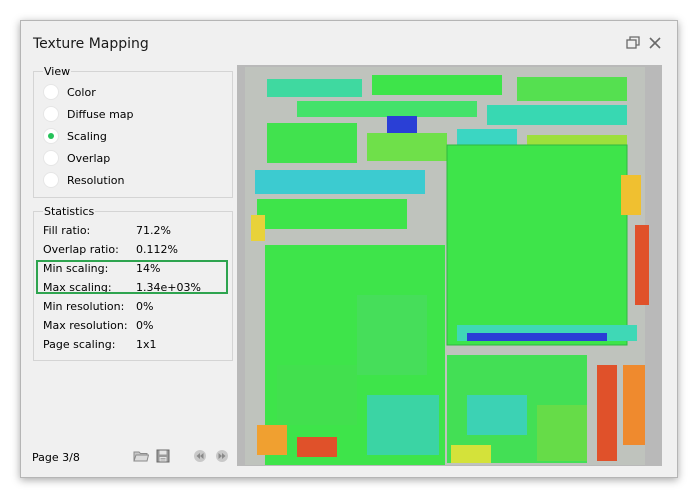  I want to click on view-option-label: Resolution, so click(96, 180).